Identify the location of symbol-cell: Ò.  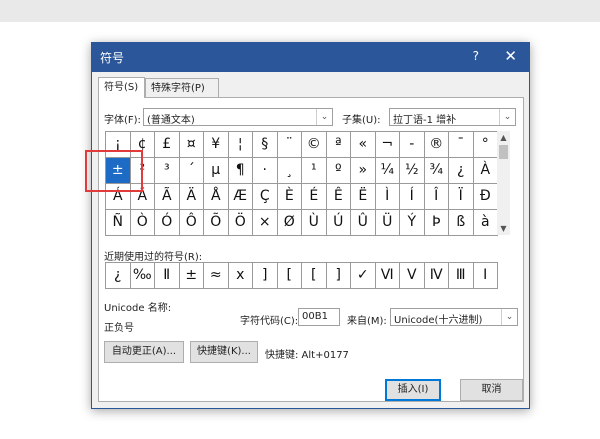
(142, 223).